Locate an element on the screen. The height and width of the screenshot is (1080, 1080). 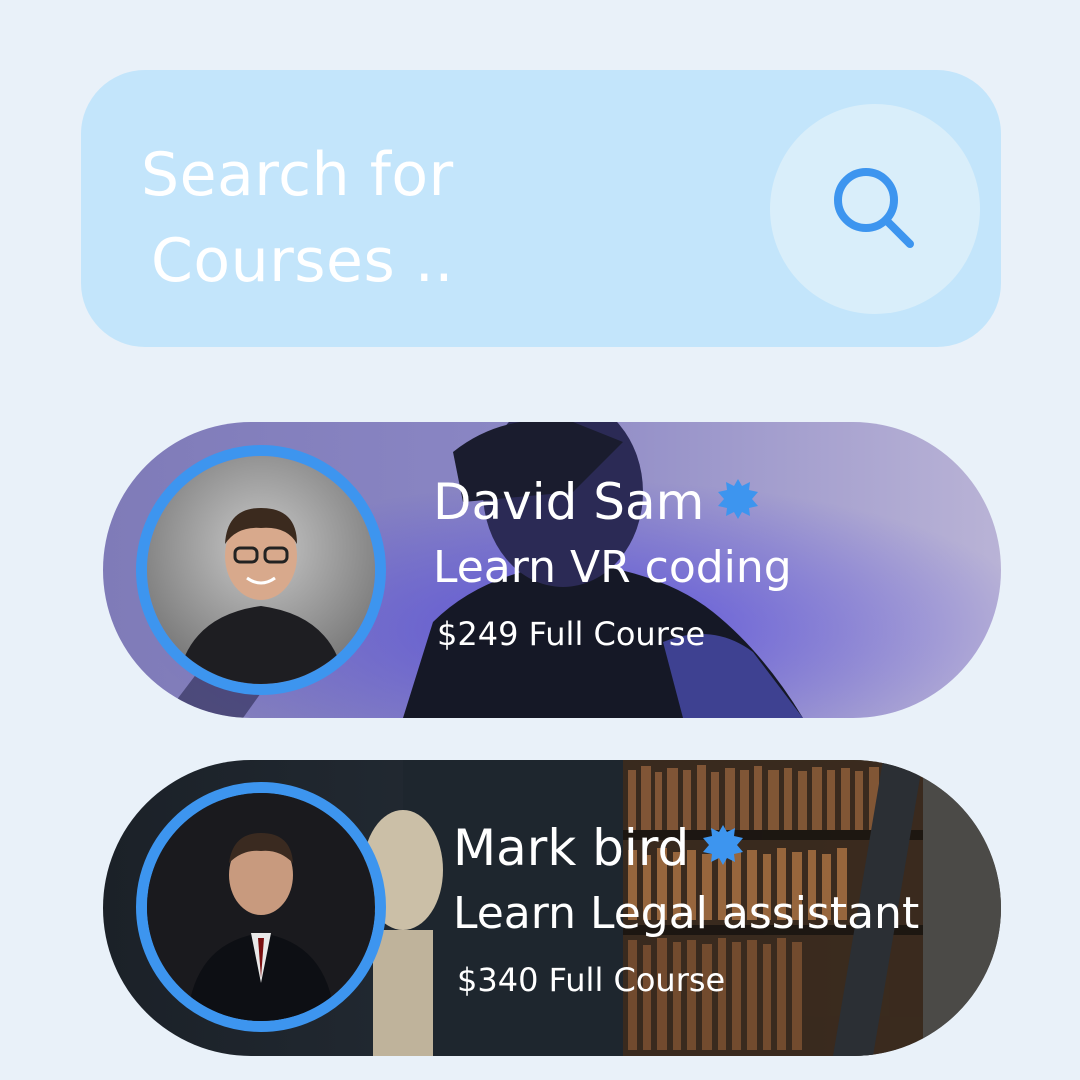
search-placeholder-line2: Courses .. is located at coordinates (302, 261).